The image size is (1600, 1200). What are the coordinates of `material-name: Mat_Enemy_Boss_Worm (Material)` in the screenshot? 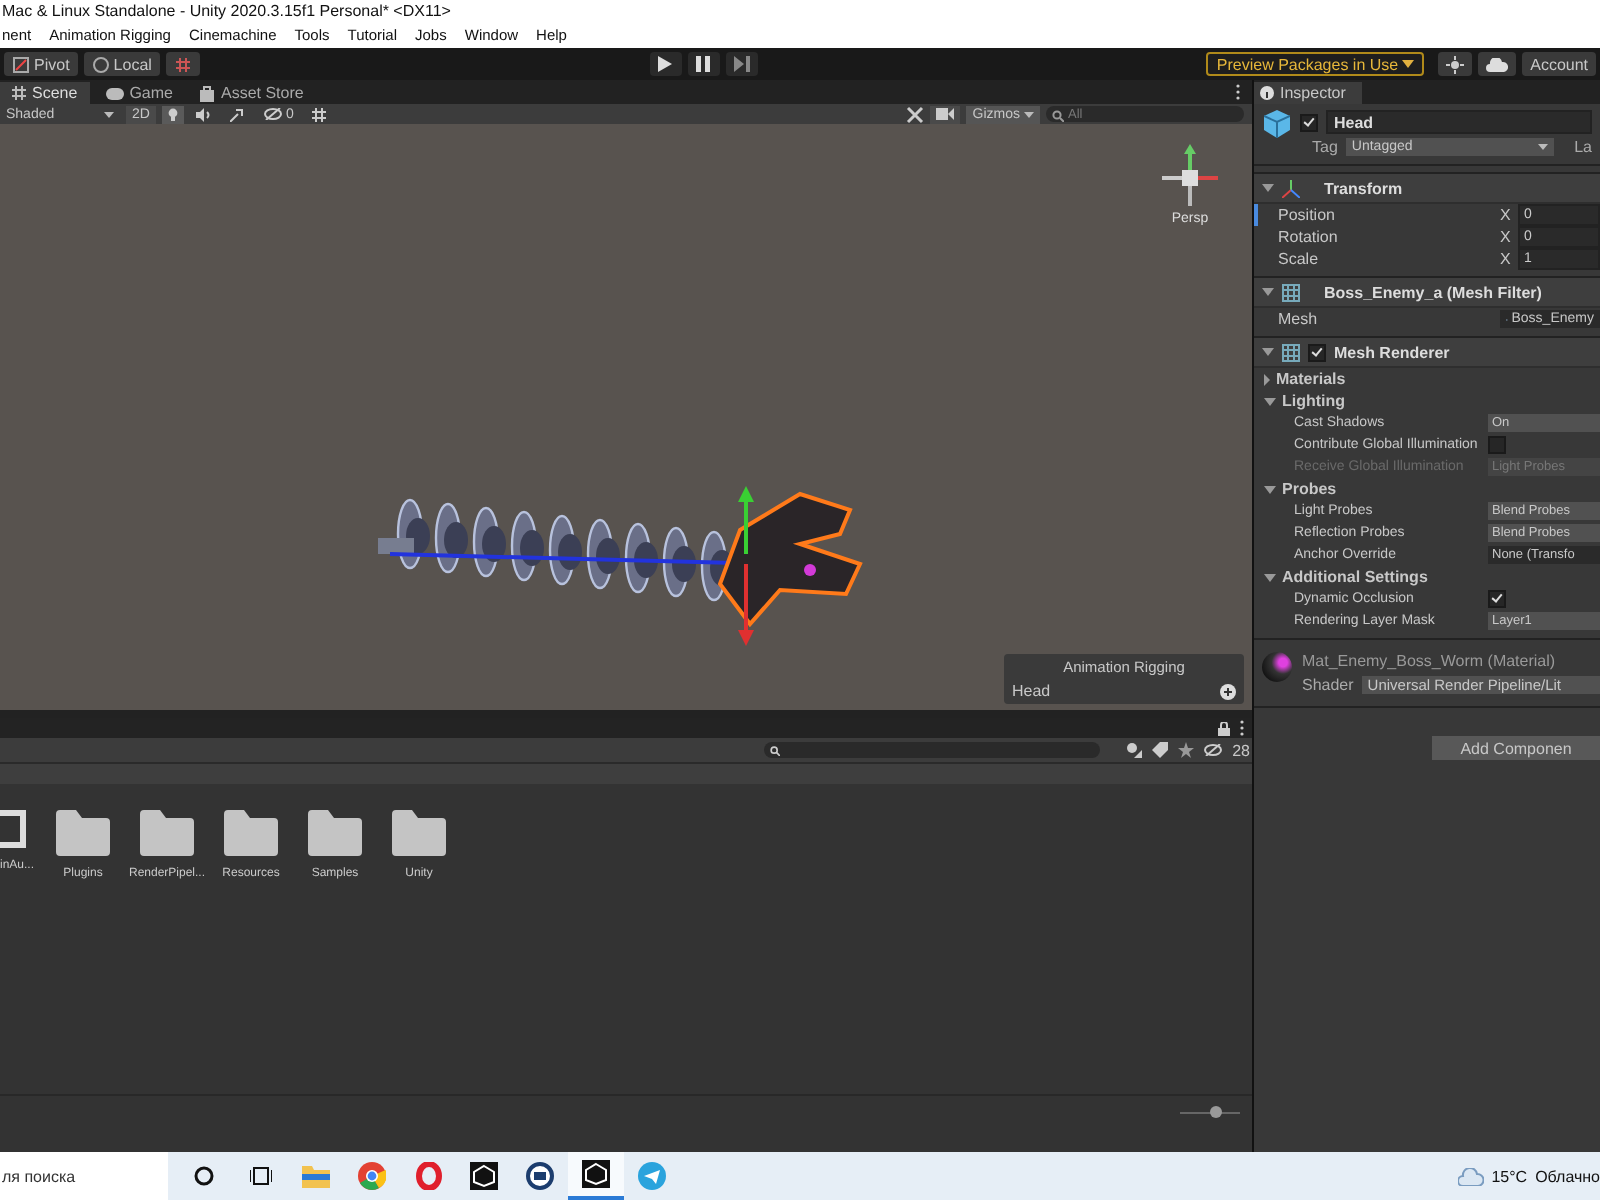 It's located at (1430, 661).